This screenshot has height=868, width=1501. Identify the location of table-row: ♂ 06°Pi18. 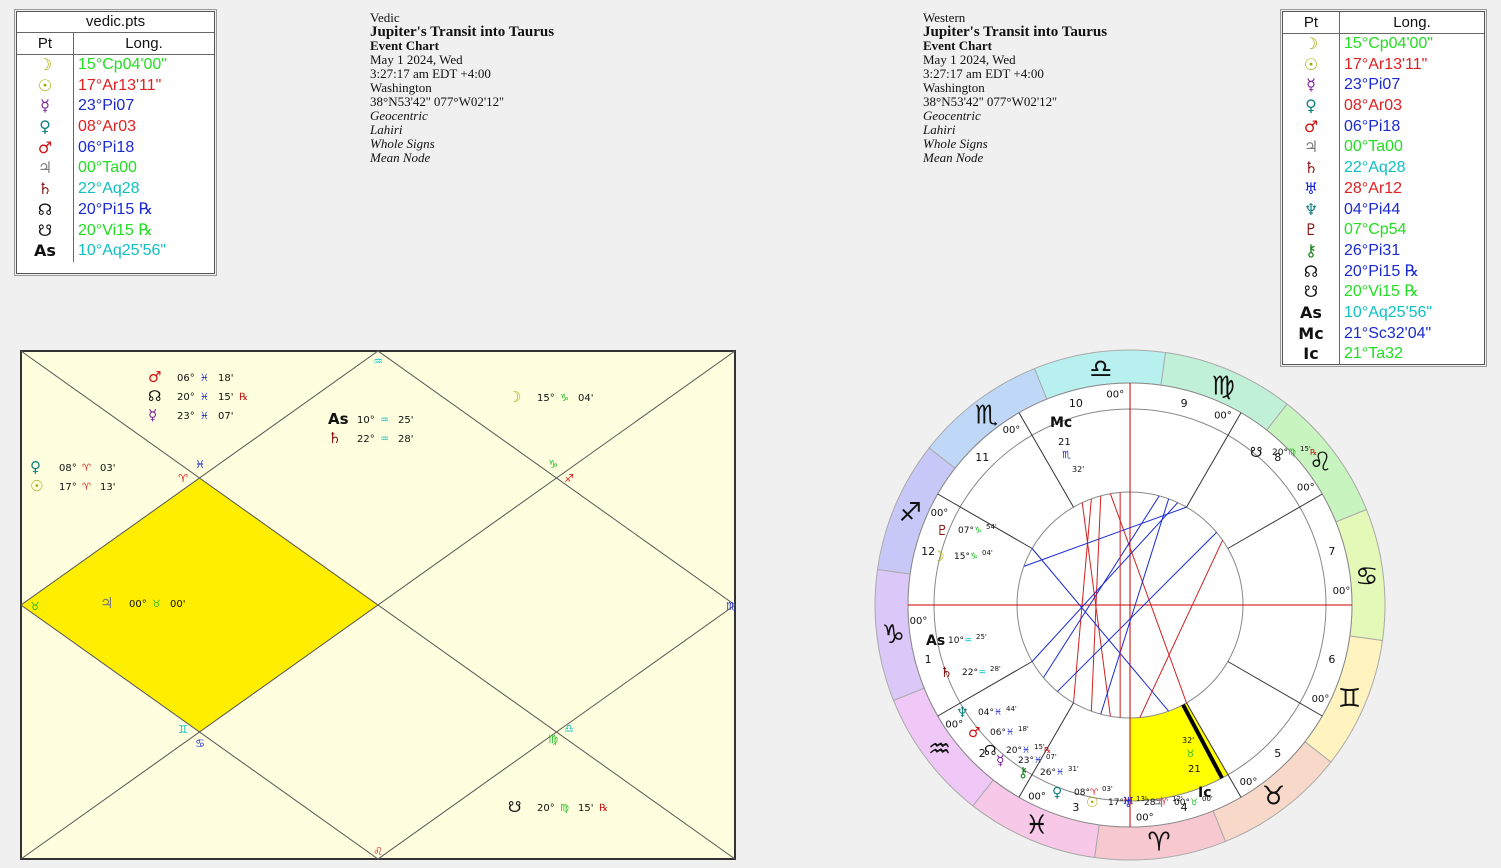
(115, 148).